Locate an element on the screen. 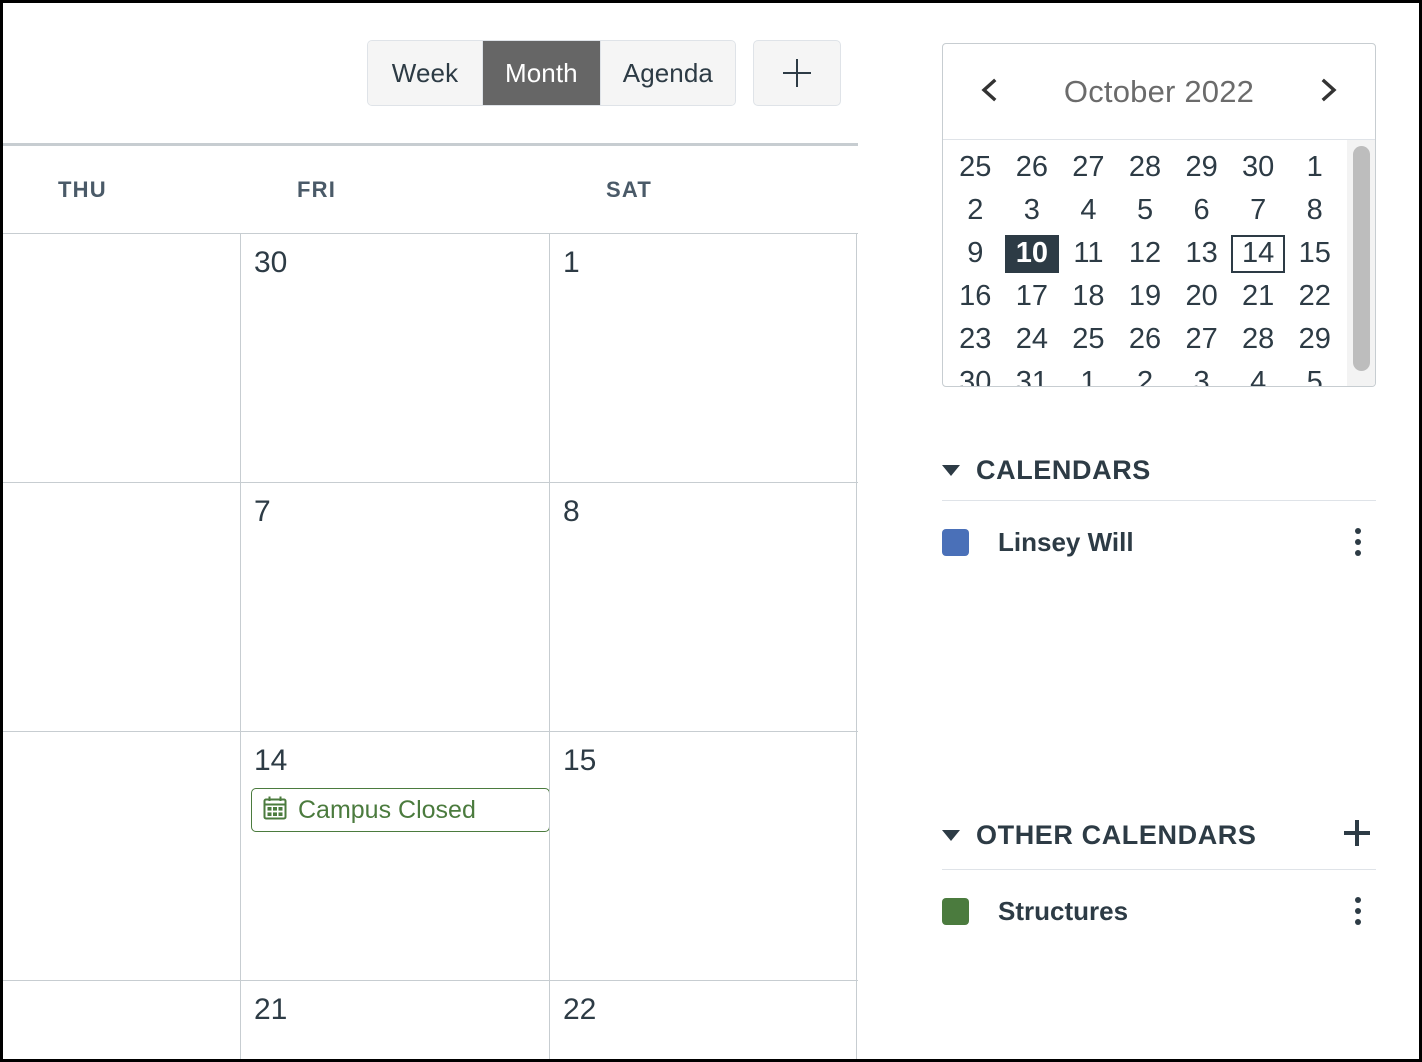 The image size is (1422, 1062). day-cell: 7 is located at coordinates (395, 607).